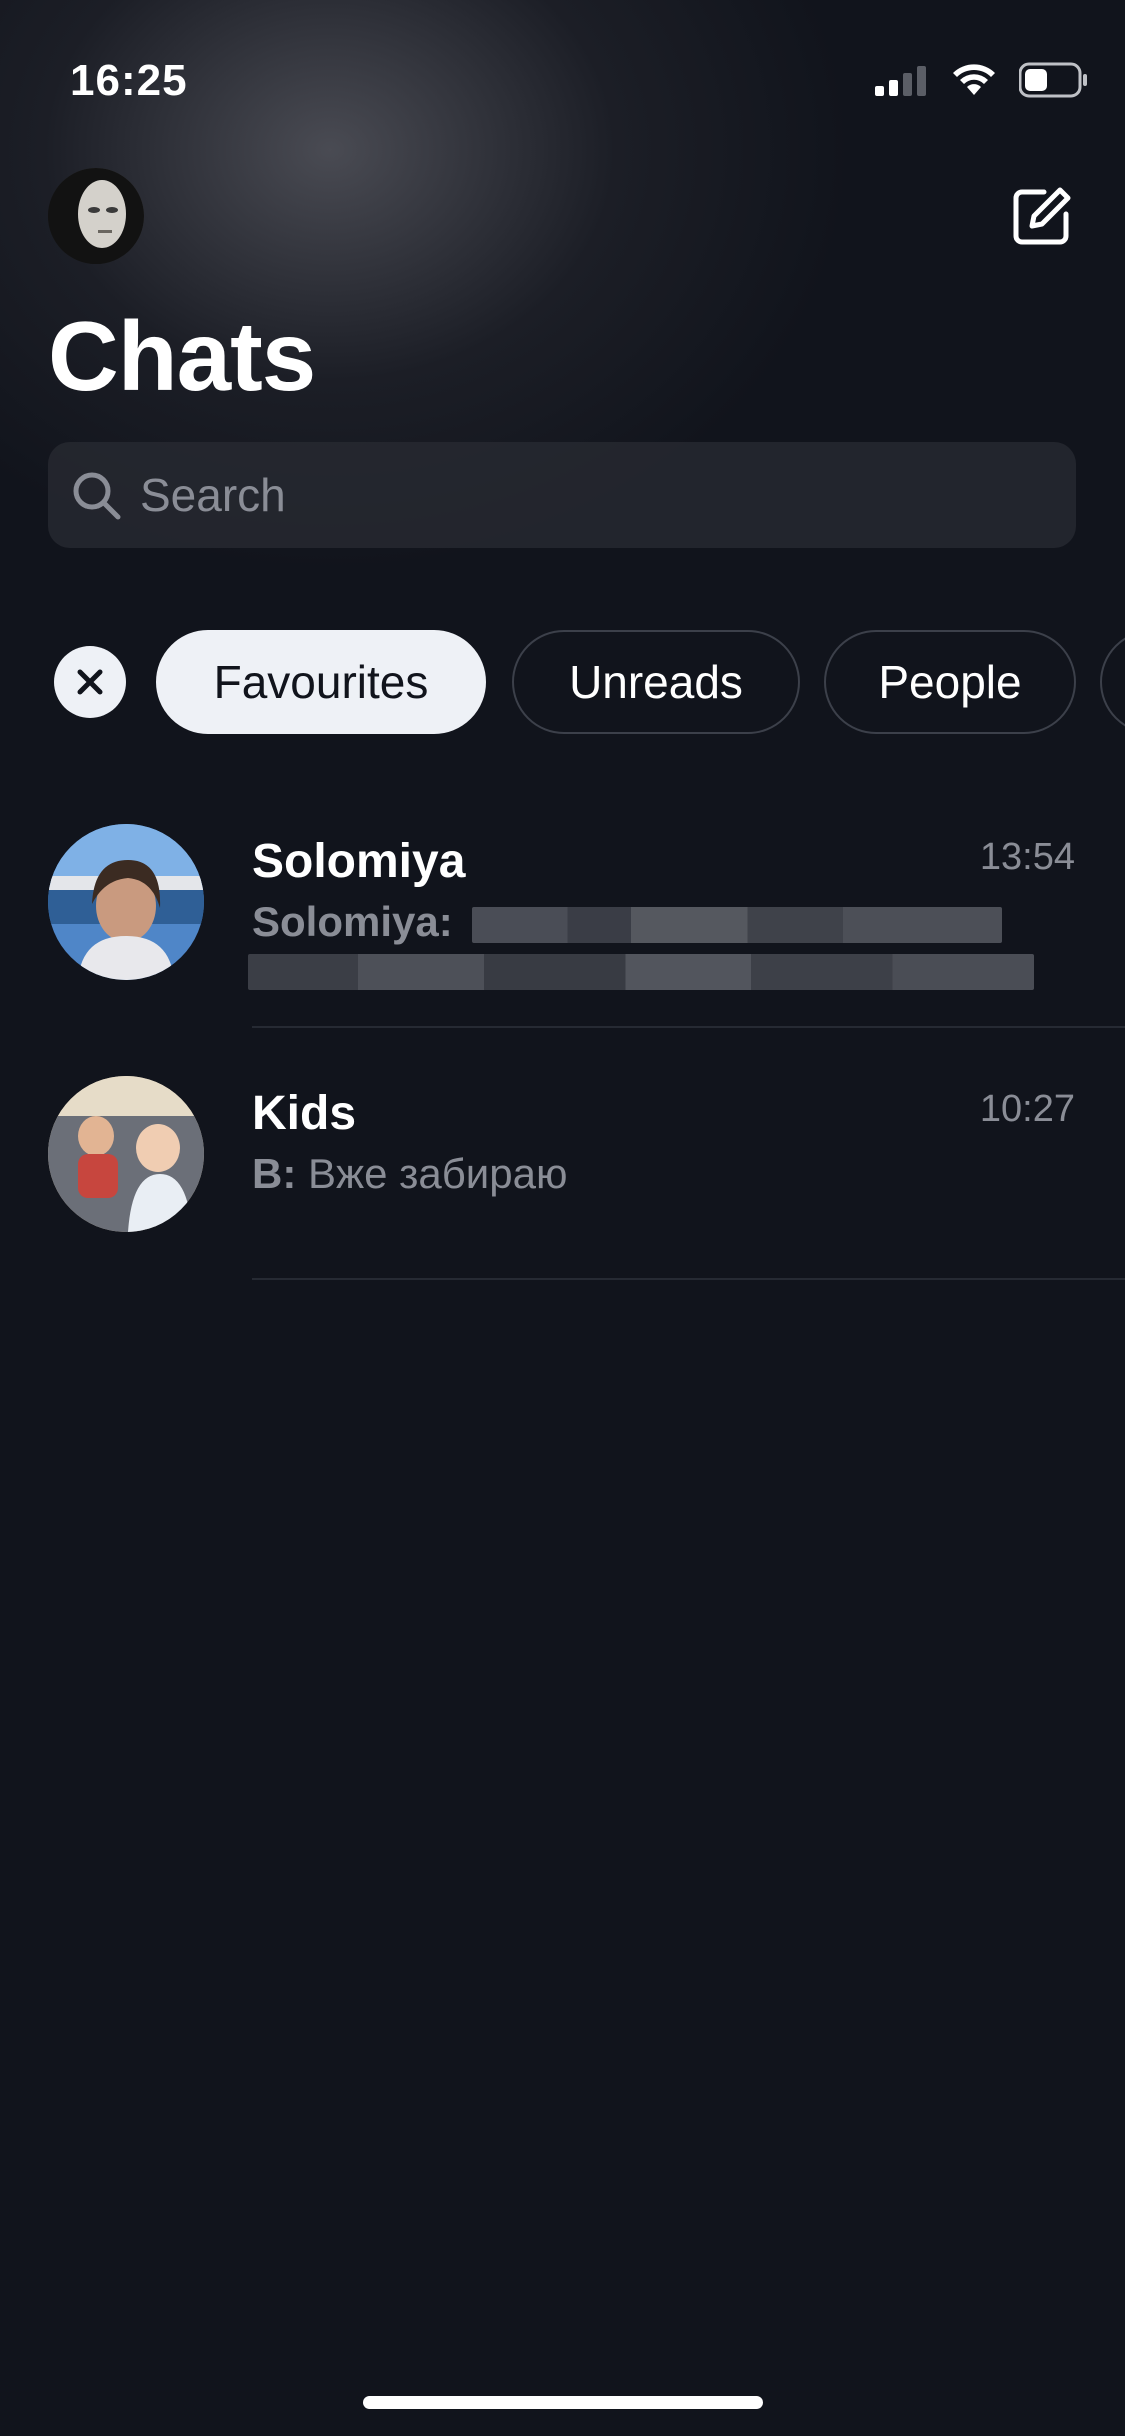 This screenshot has height=2436, width=1125. I want to click on chat-name: Solomiya, so click(359, 861).